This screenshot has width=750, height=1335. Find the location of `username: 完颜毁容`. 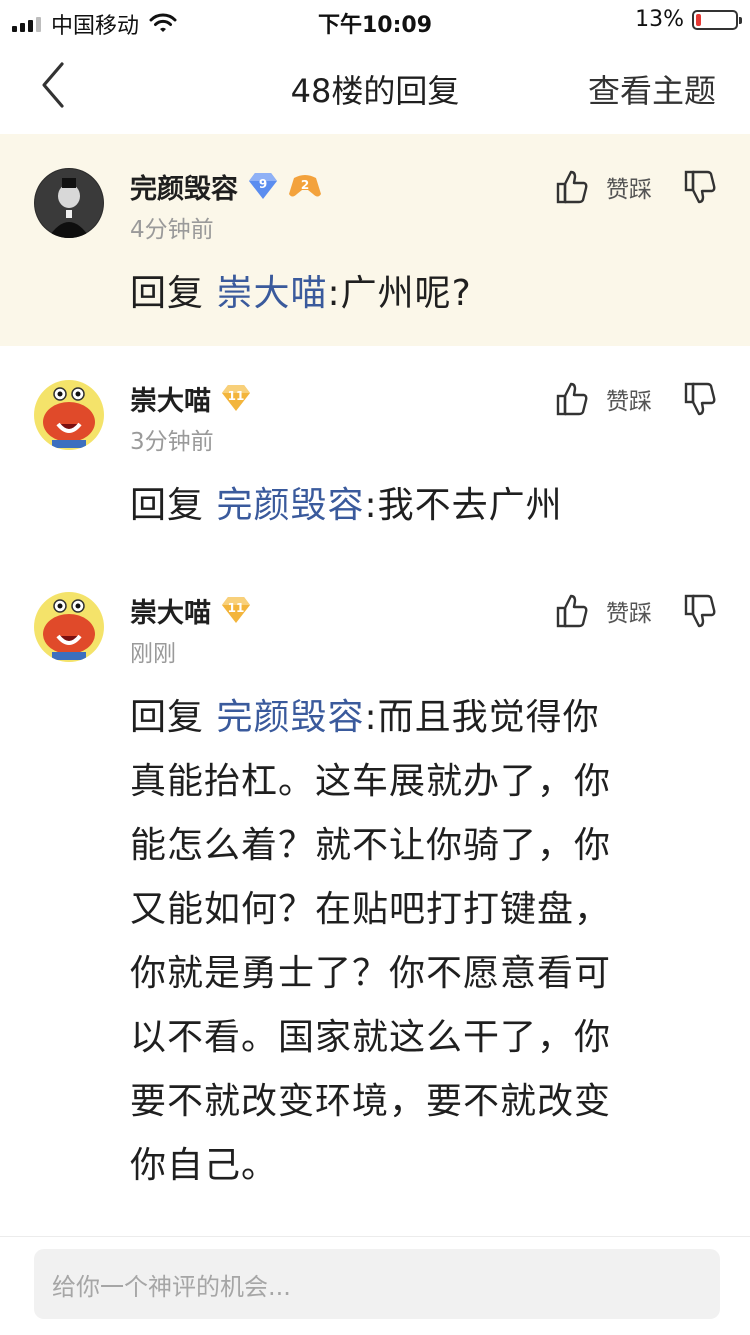

username: 完颜毁容 is located at coordinates (184, 186).